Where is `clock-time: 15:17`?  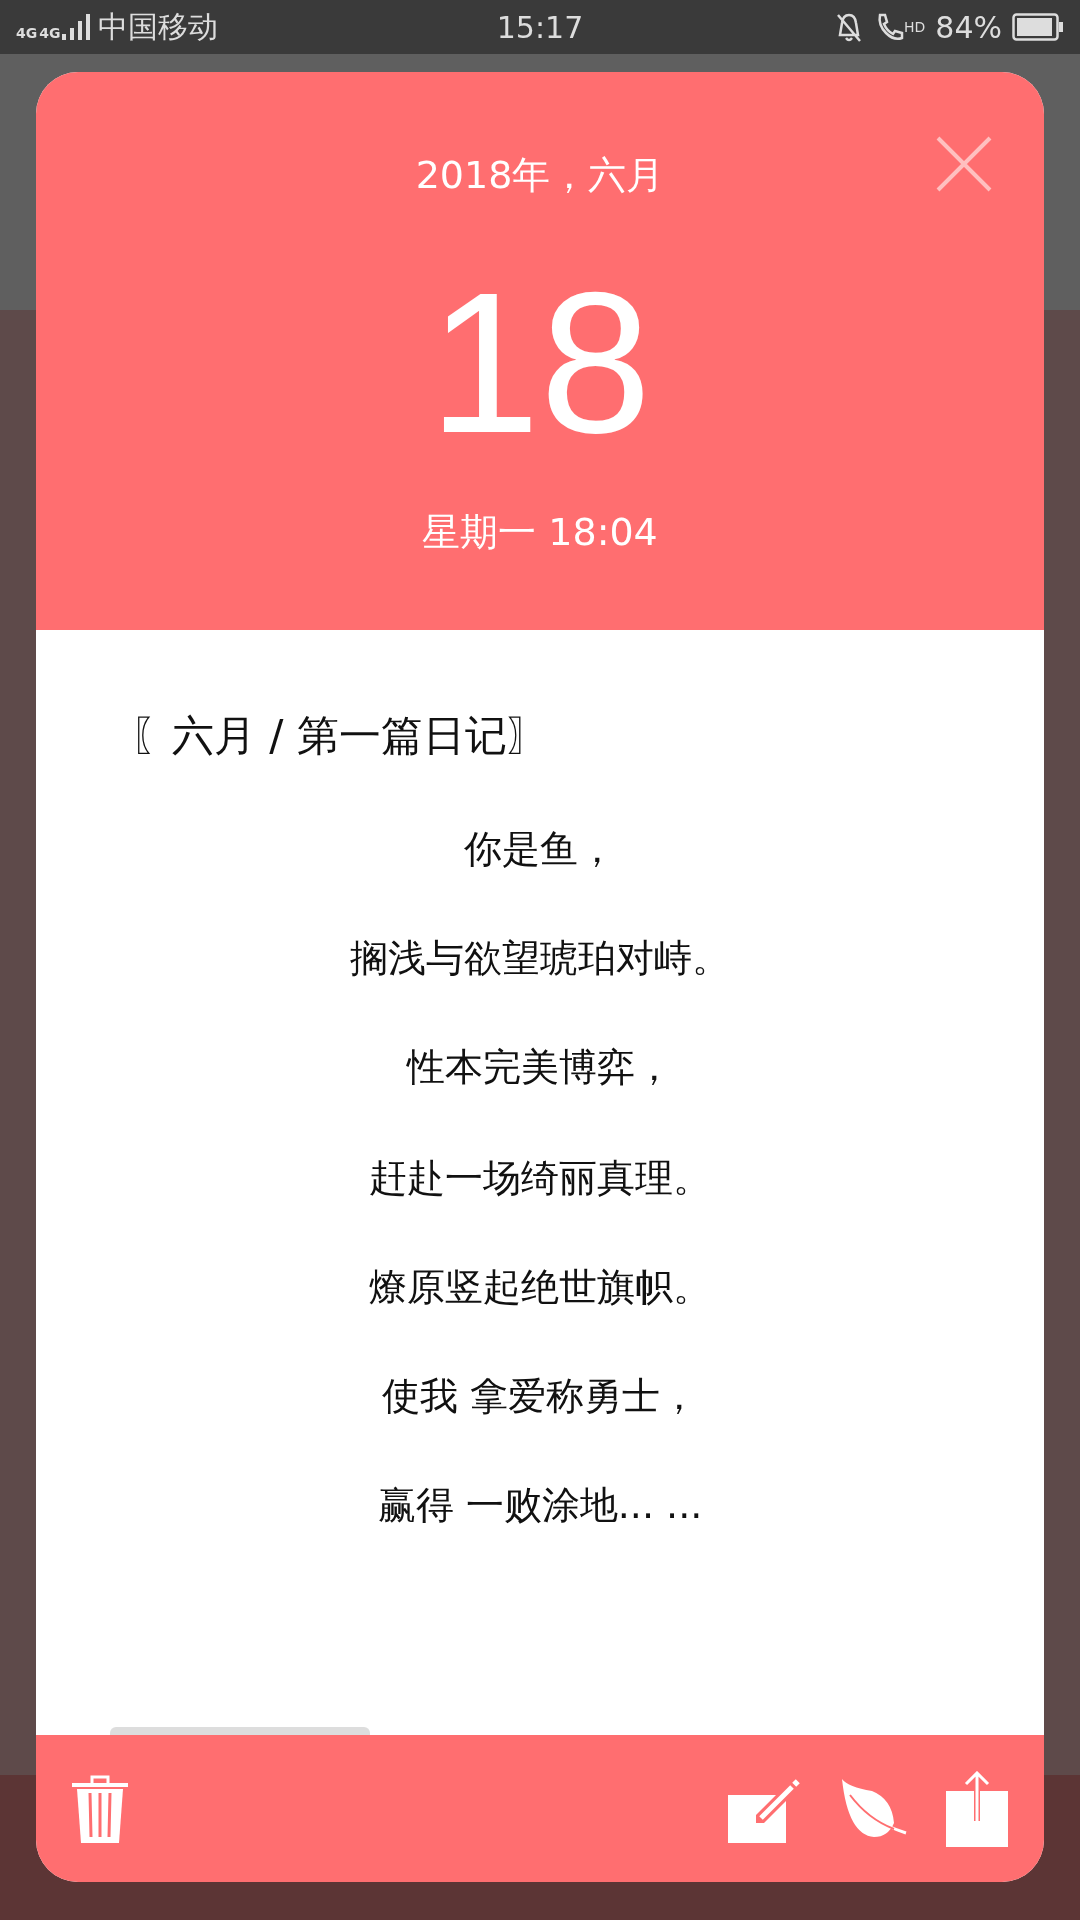
clock-time: 15:17 is located at coordinates (540, 27).